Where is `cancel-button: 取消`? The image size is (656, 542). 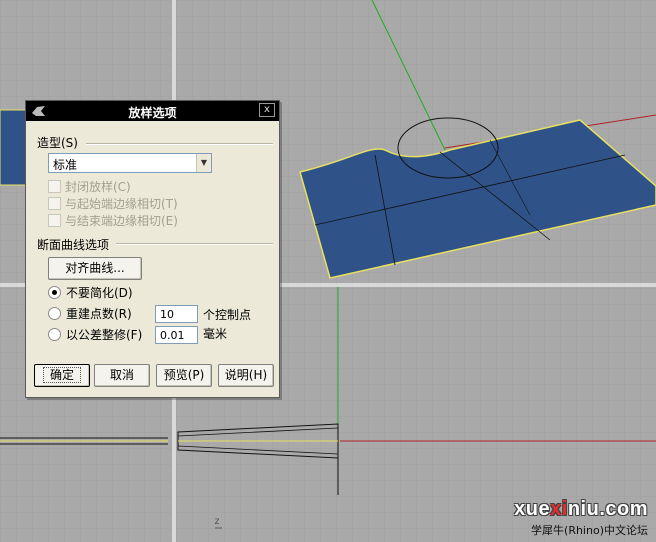
cancel-button: 取消 is located at coordinates (122, 375).